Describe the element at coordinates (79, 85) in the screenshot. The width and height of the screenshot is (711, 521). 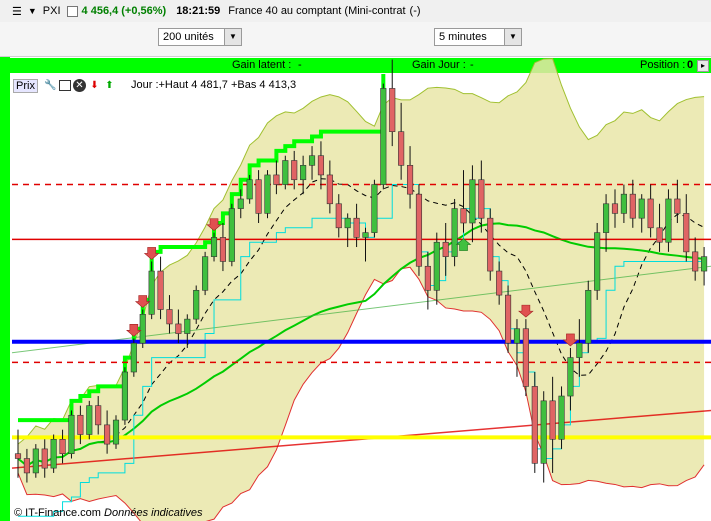
I see `close-icon: ✕` at that location.